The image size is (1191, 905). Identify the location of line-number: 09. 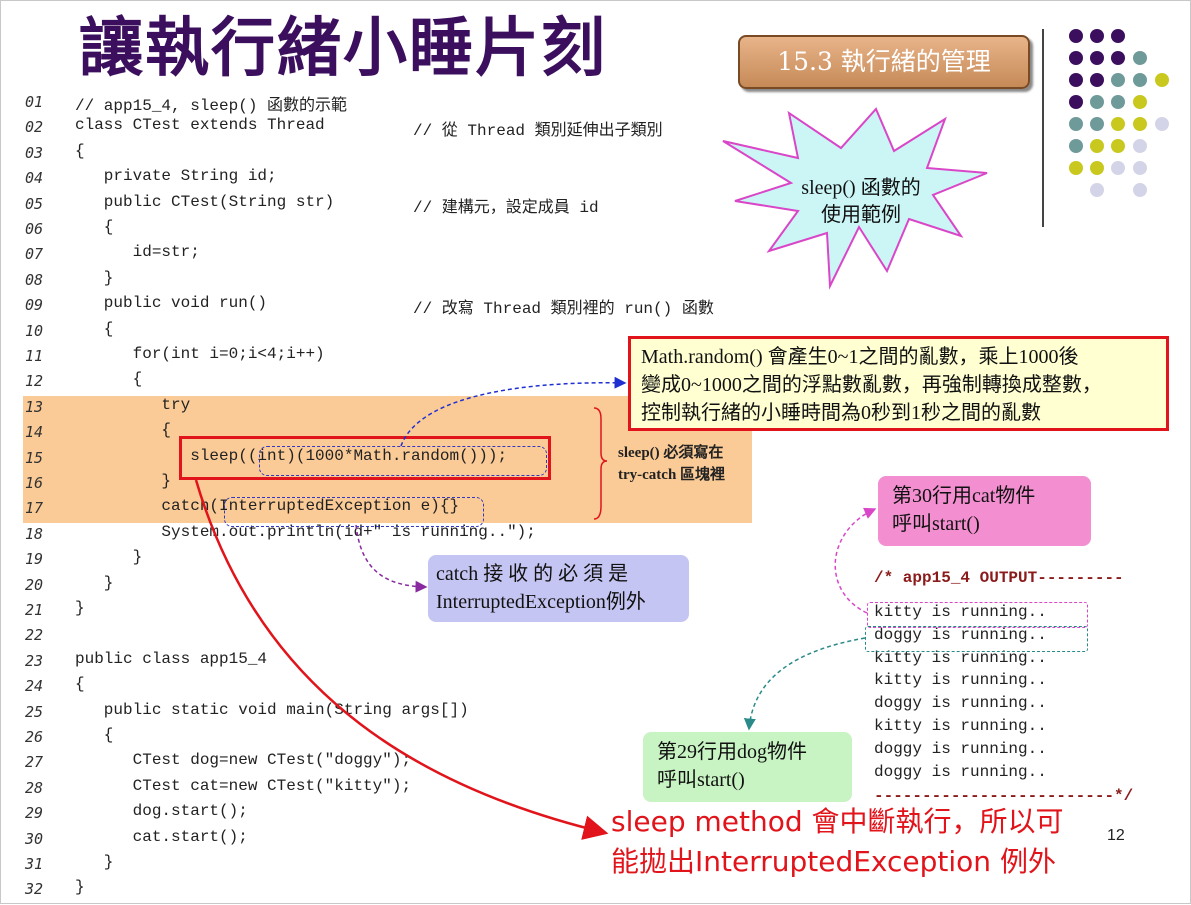
(34, 305).